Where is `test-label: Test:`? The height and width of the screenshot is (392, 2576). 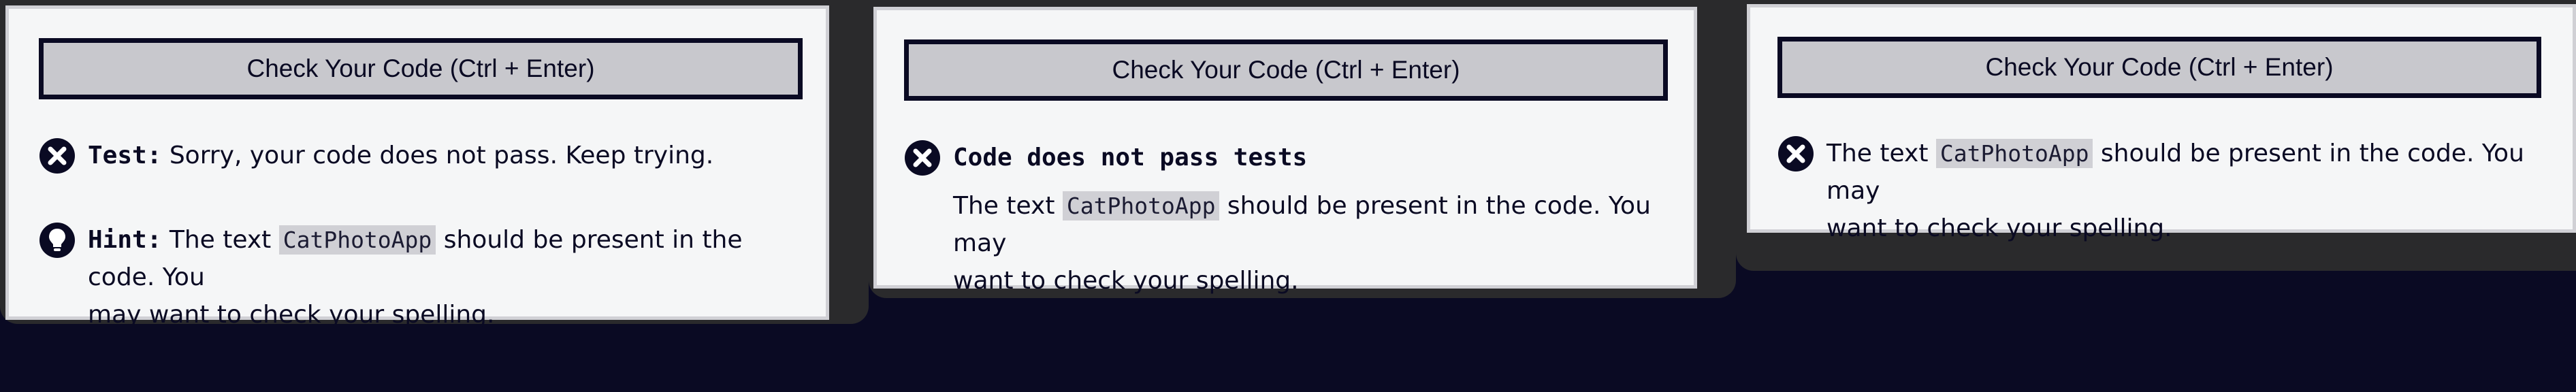
test-label: Test: is located at coordinates (125, 155).